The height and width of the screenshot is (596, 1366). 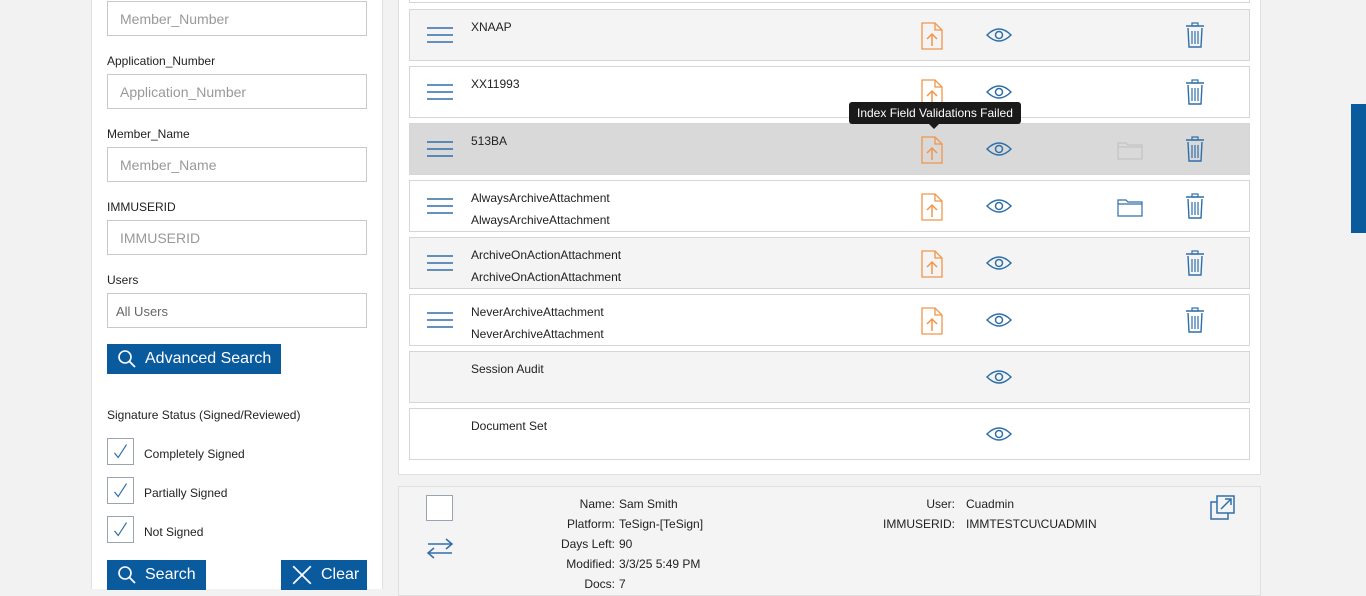 What do you see at coordinates (829, 1) in the screenshot?
I see `previous-row-edge` at bounding box center [829, 1].